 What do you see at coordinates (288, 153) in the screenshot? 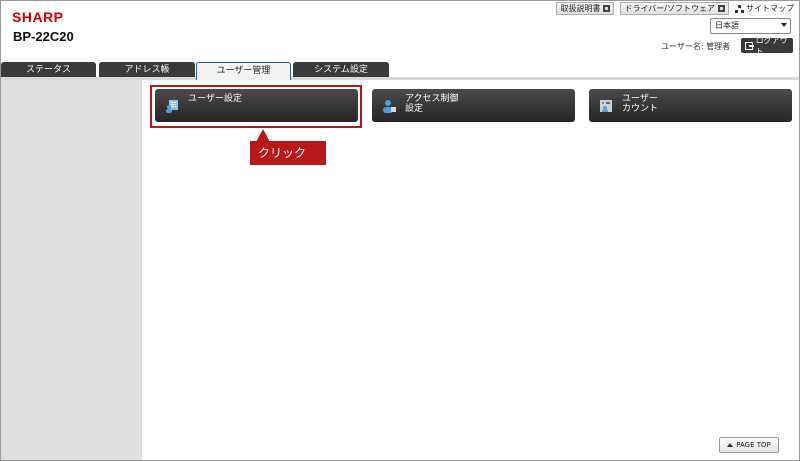
I see `click-callout: クリック` at bounding box center [288, 153].